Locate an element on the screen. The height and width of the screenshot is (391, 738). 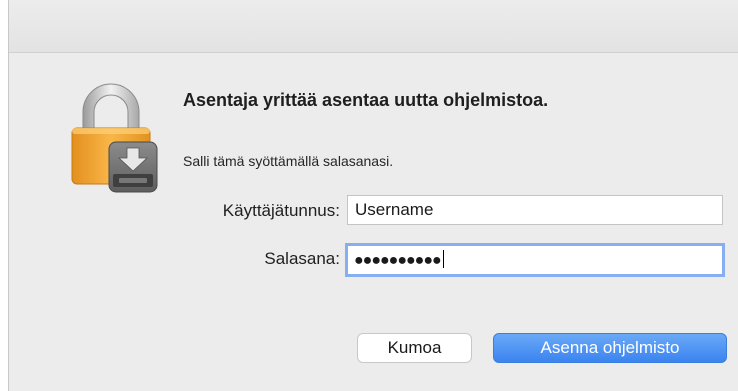
dialog-message: Salli tämä syöttämällä salasanasi. is located at coordinates (288, 161).